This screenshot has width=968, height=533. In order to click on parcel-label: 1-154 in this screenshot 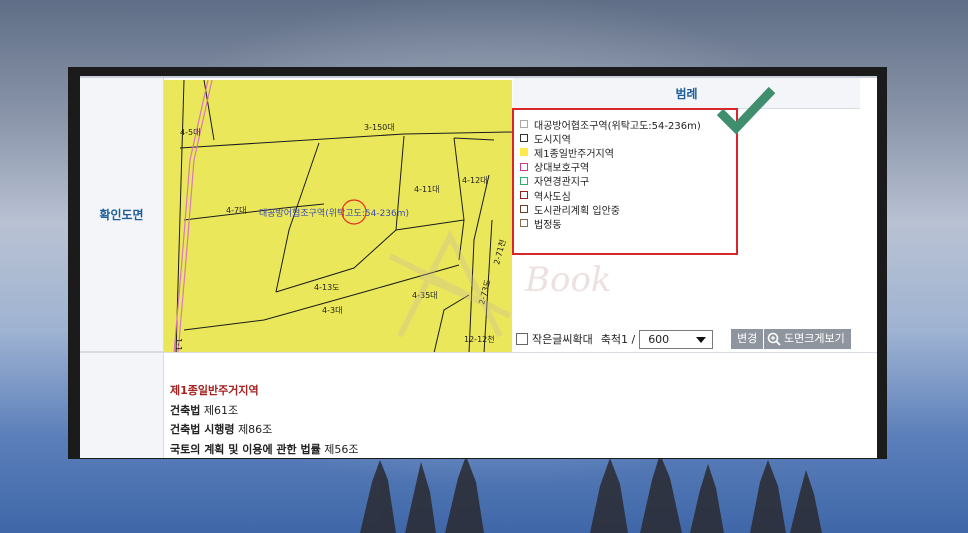, I will do `click(178, 345)`.